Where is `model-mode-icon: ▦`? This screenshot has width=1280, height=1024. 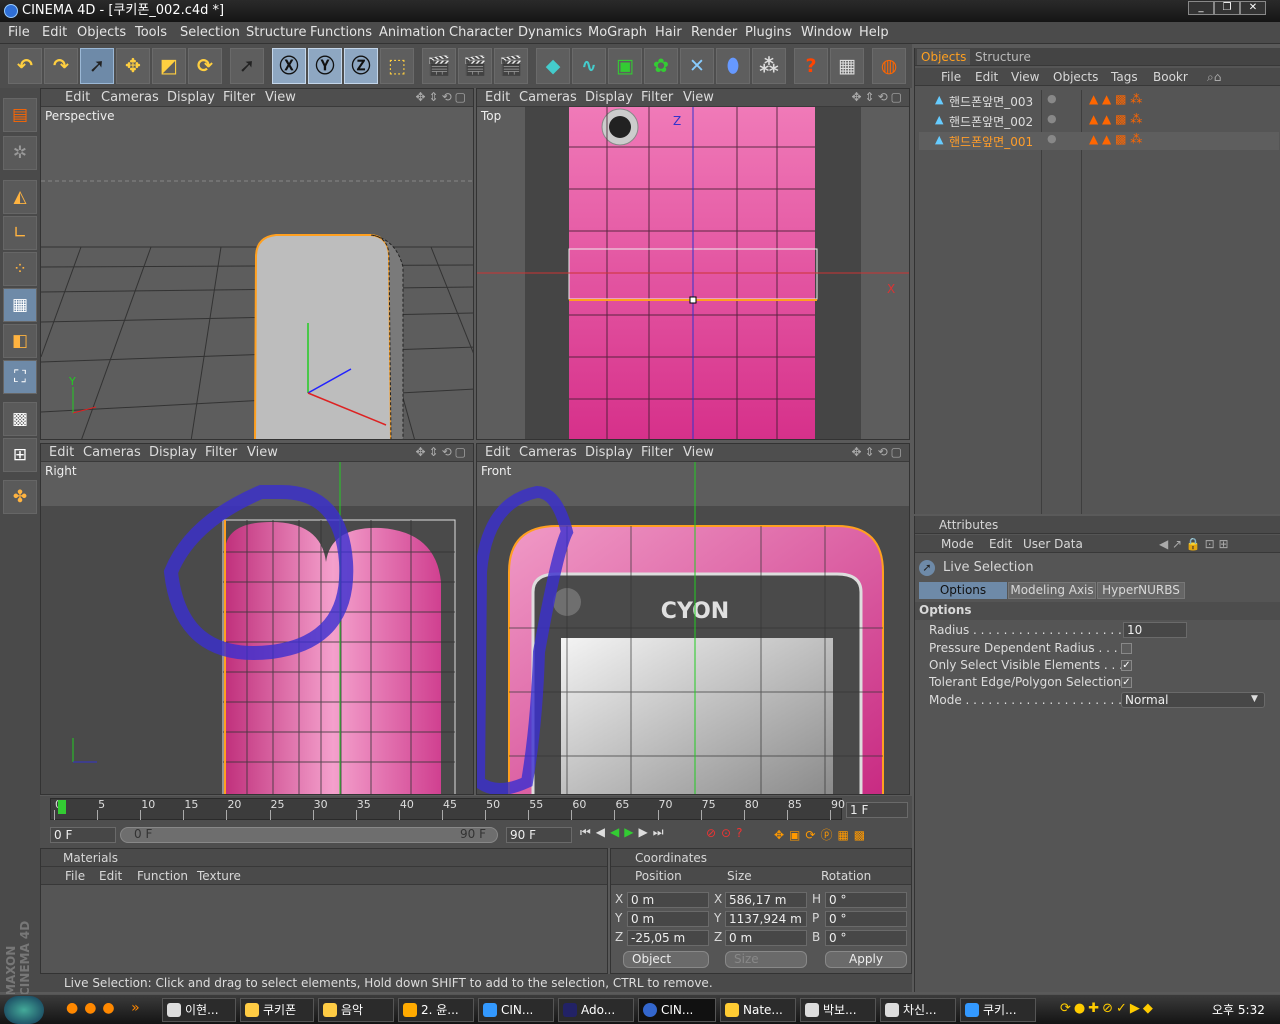
model-mode-icon: ▦ is located at coordinates (20, 305).